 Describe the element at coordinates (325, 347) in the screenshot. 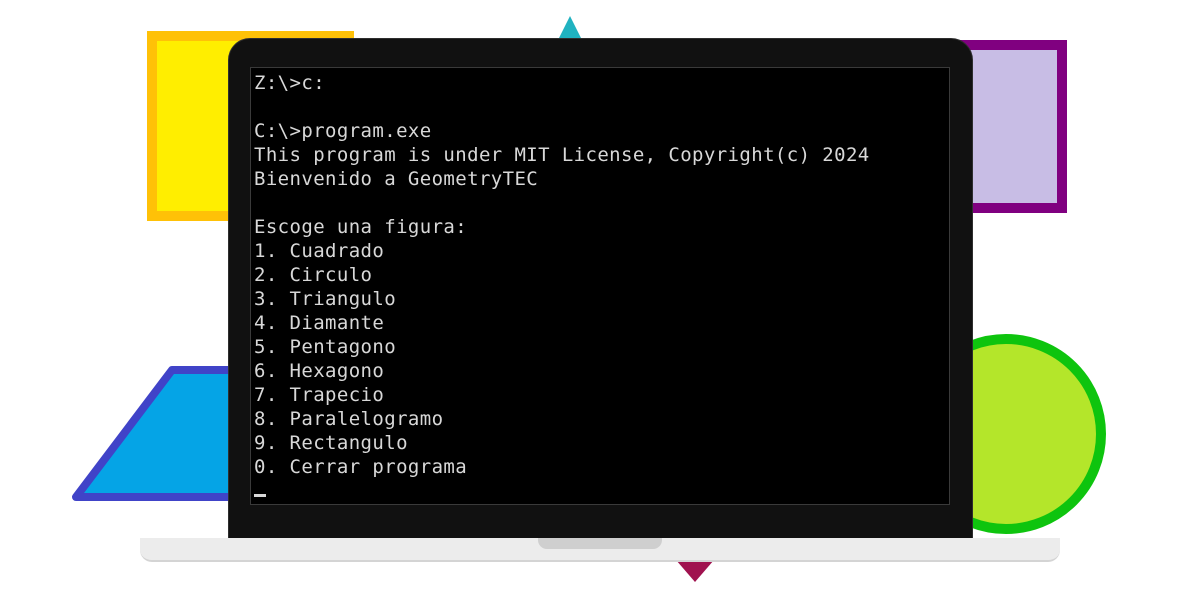

I see `terminal-line: 5. Pentagono` at that location.